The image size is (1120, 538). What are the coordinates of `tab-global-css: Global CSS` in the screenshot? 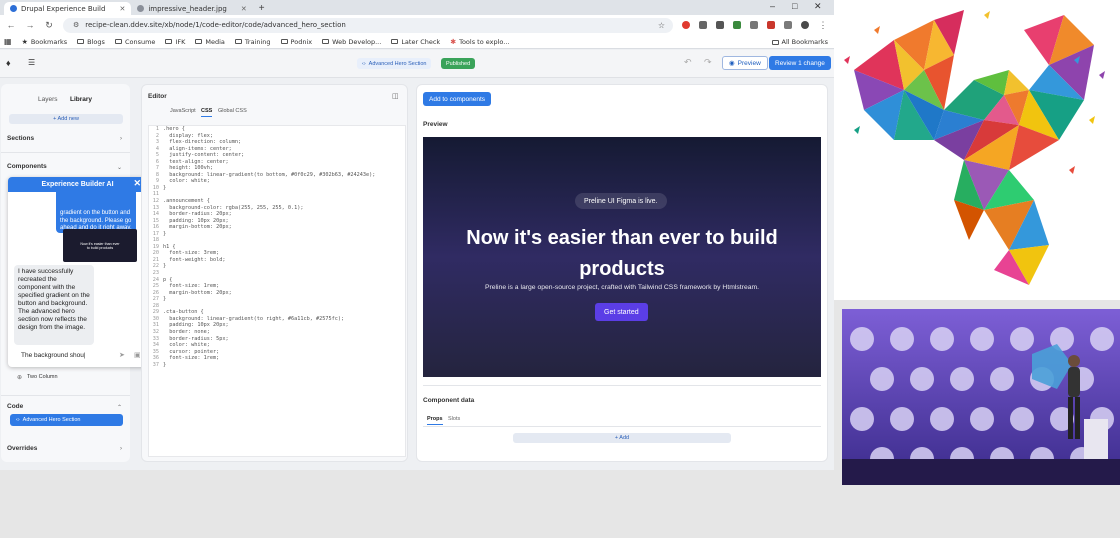 It's located at (232, 111).